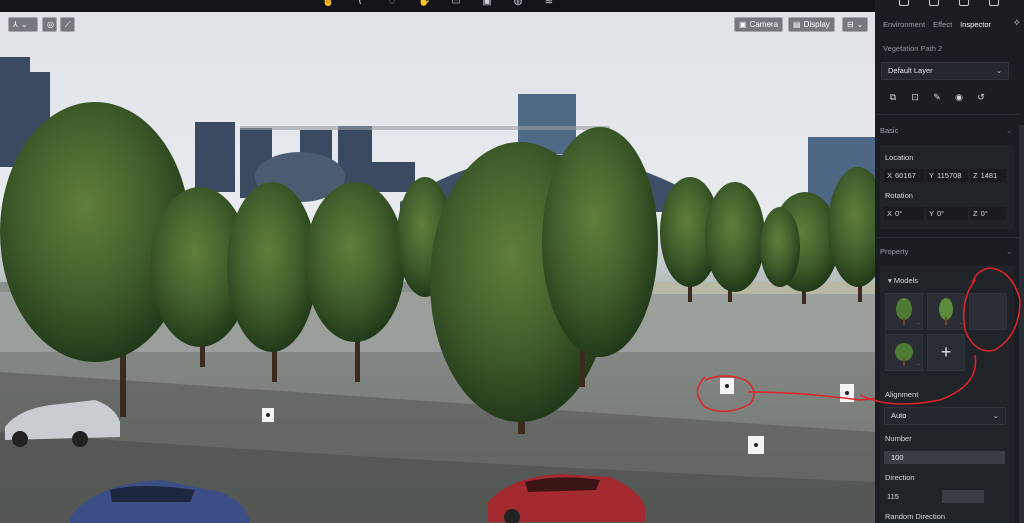  What do you see at coordinates (992, 309) in the screenshot?
I see `annotation-circle` at bounding box center [992, 309].